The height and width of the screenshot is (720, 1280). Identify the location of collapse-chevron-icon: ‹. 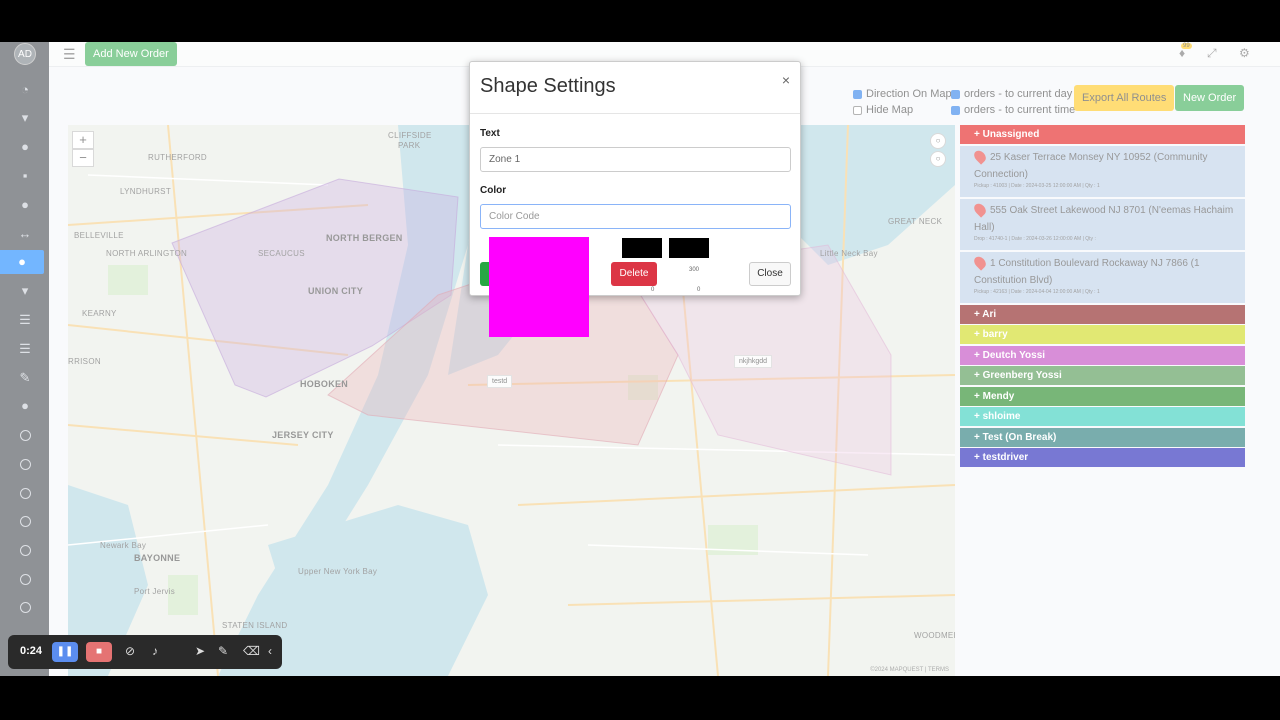
(270, 651).